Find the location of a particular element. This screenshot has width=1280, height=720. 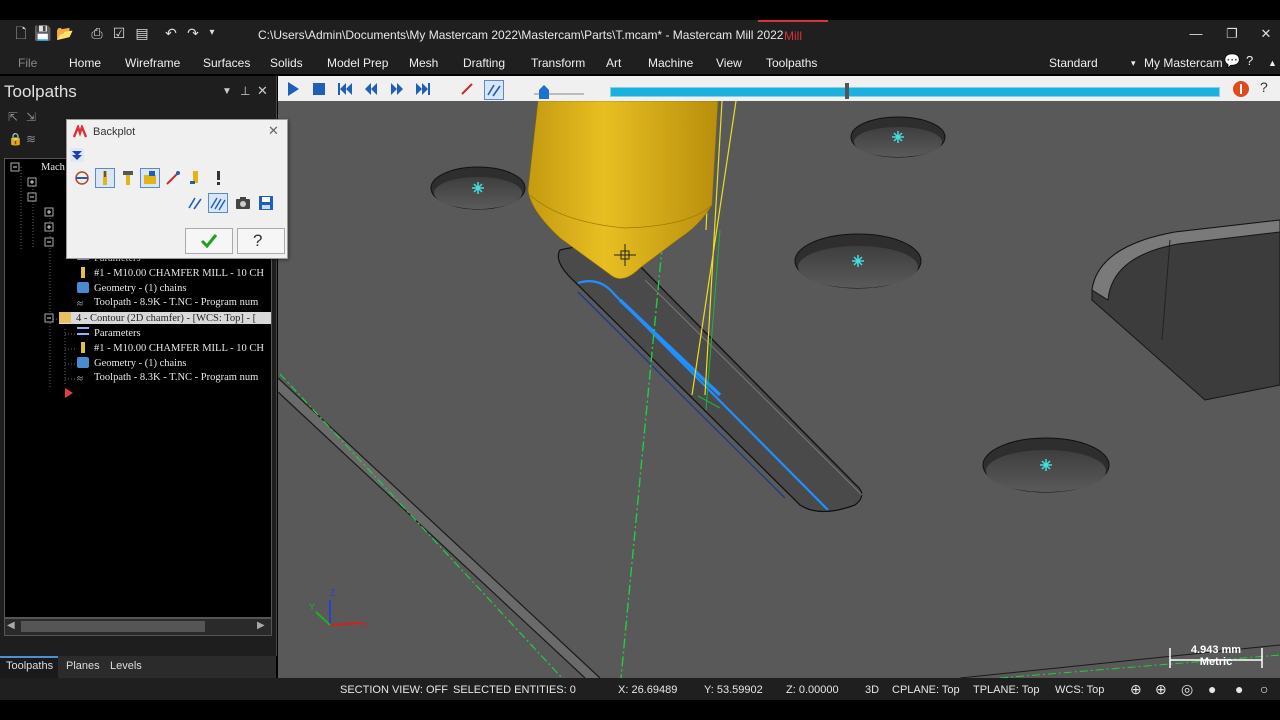

globe-wire-icon: ⊕ is located at coordinates (1161, 689).